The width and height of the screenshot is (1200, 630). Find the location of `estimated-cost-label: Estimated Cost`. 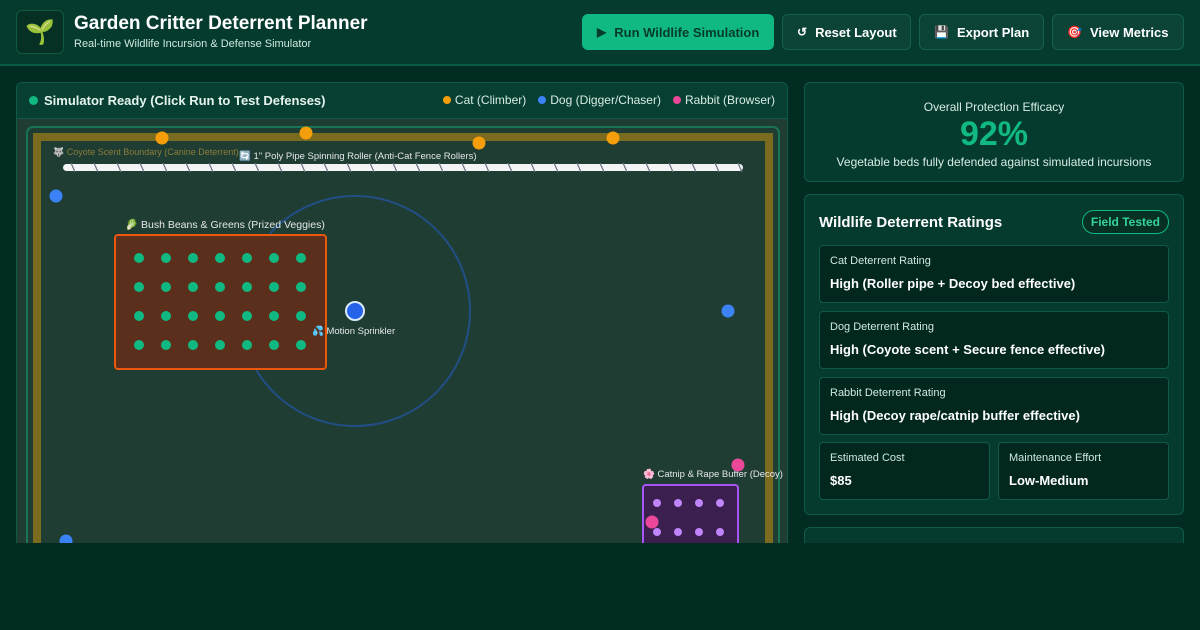

estimated-cost-label: Estimated Cost is located at coordinates (867, 458).